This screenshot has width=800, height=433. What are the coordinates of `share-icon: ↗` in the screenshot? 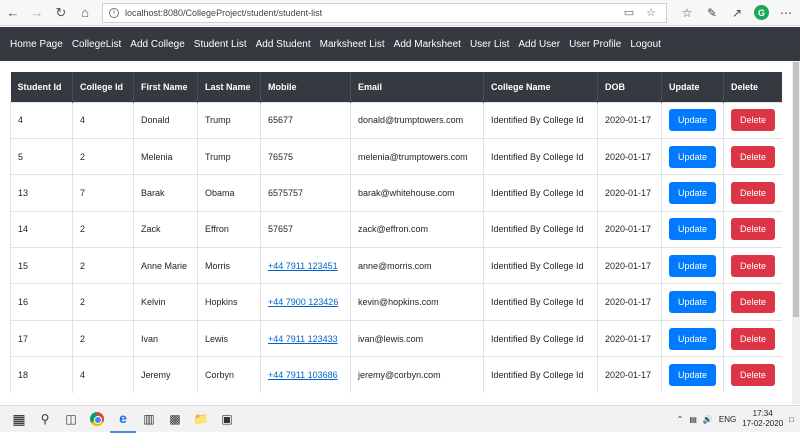 It's located at (737, 13).